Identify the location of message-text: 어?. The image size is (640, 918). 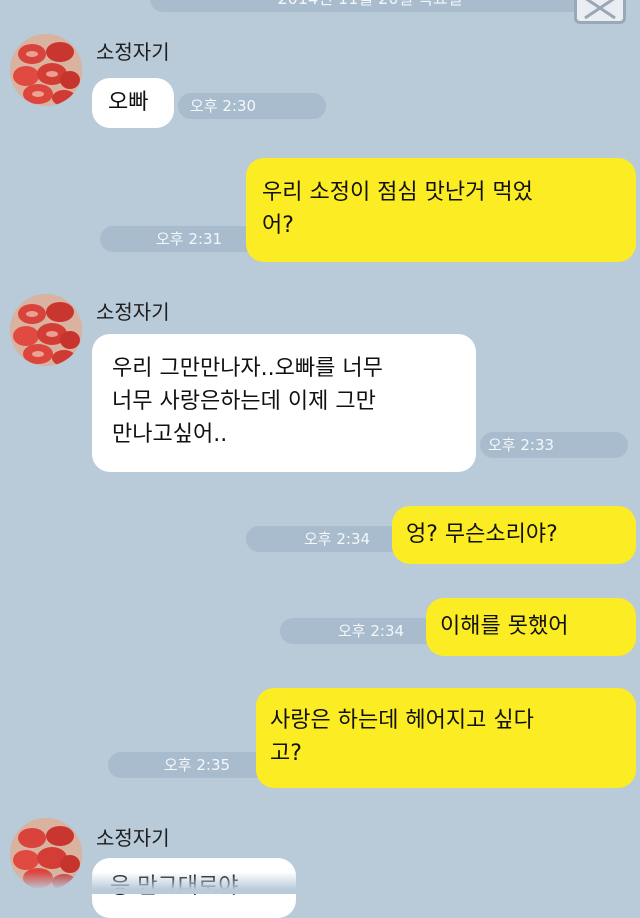
(278, 225).